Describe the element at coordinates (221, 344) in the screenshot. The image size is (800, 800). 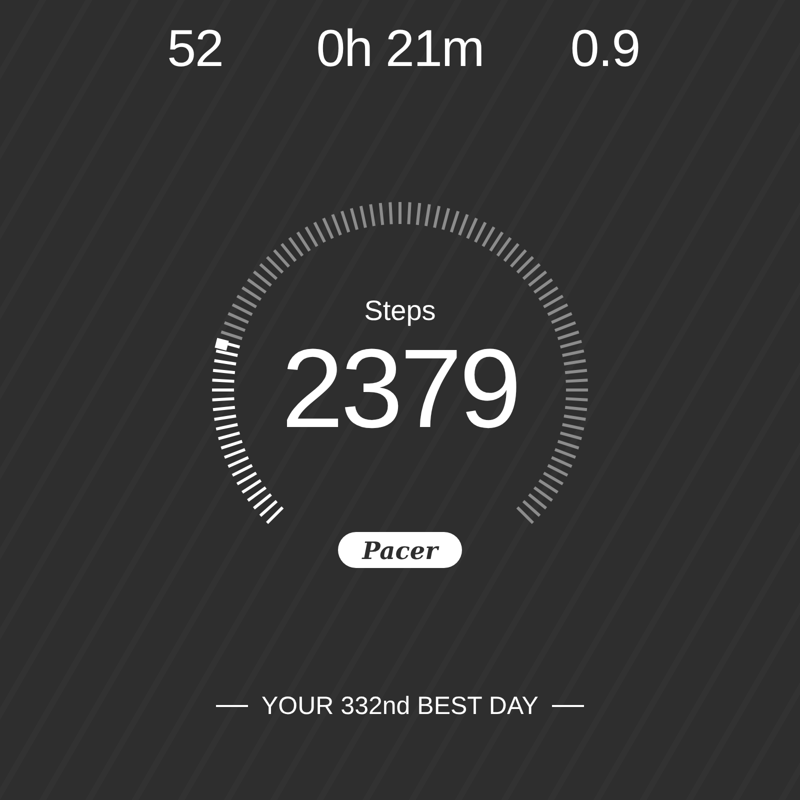
I see `progress-marker` at that location.